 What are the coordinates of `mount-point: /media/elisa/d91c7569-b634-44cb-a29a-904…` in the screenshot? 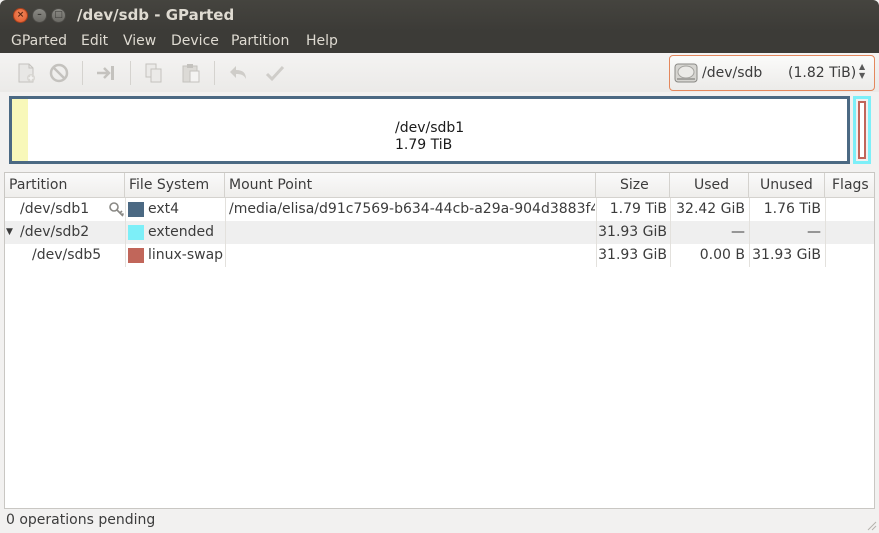 It's located at (412, 209).